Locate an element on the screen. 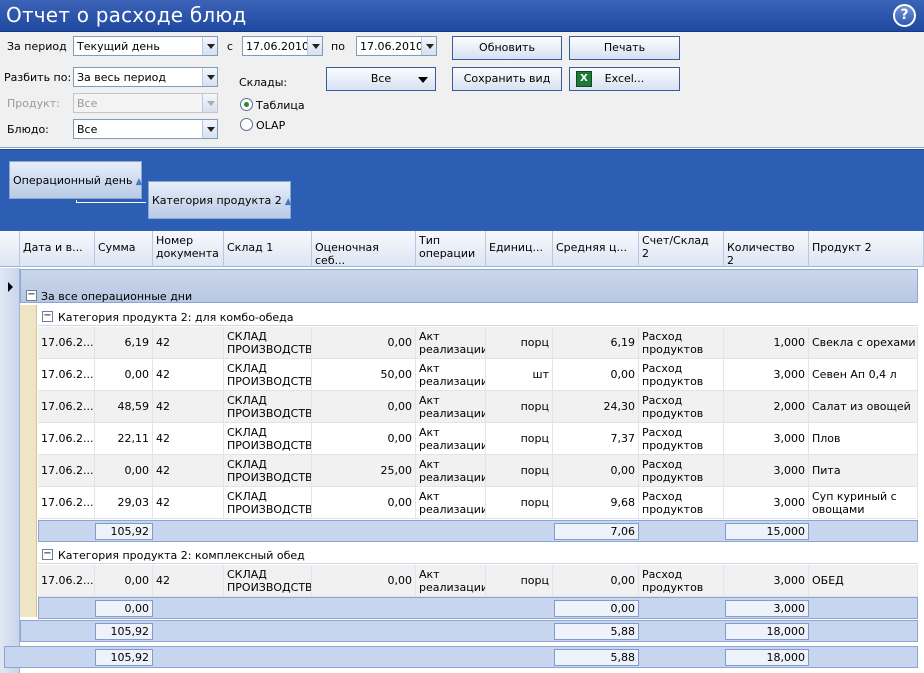 The image size is (924, 673). cell-sum: 6,19 is located at coordinates (124, 343).